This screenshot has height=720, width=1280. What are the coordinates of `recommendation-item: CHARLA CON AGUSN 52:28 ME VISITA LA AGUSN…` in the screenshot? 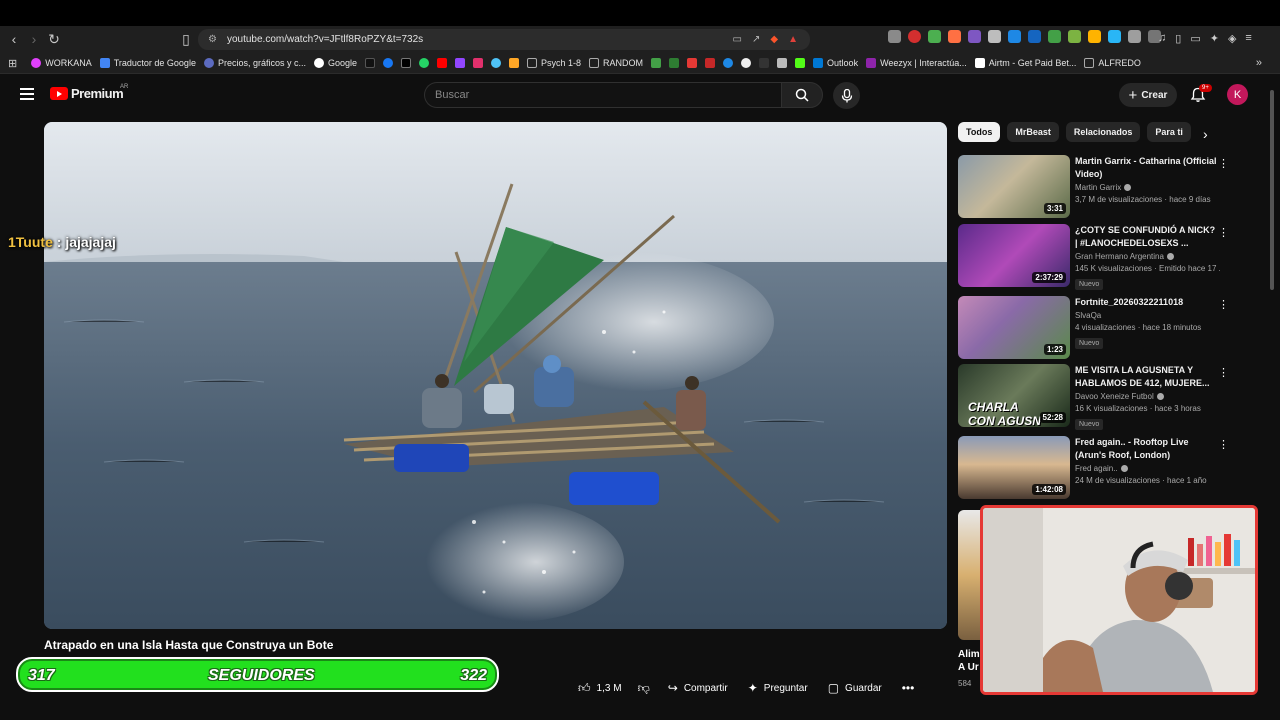 It's located at (1093, 397).